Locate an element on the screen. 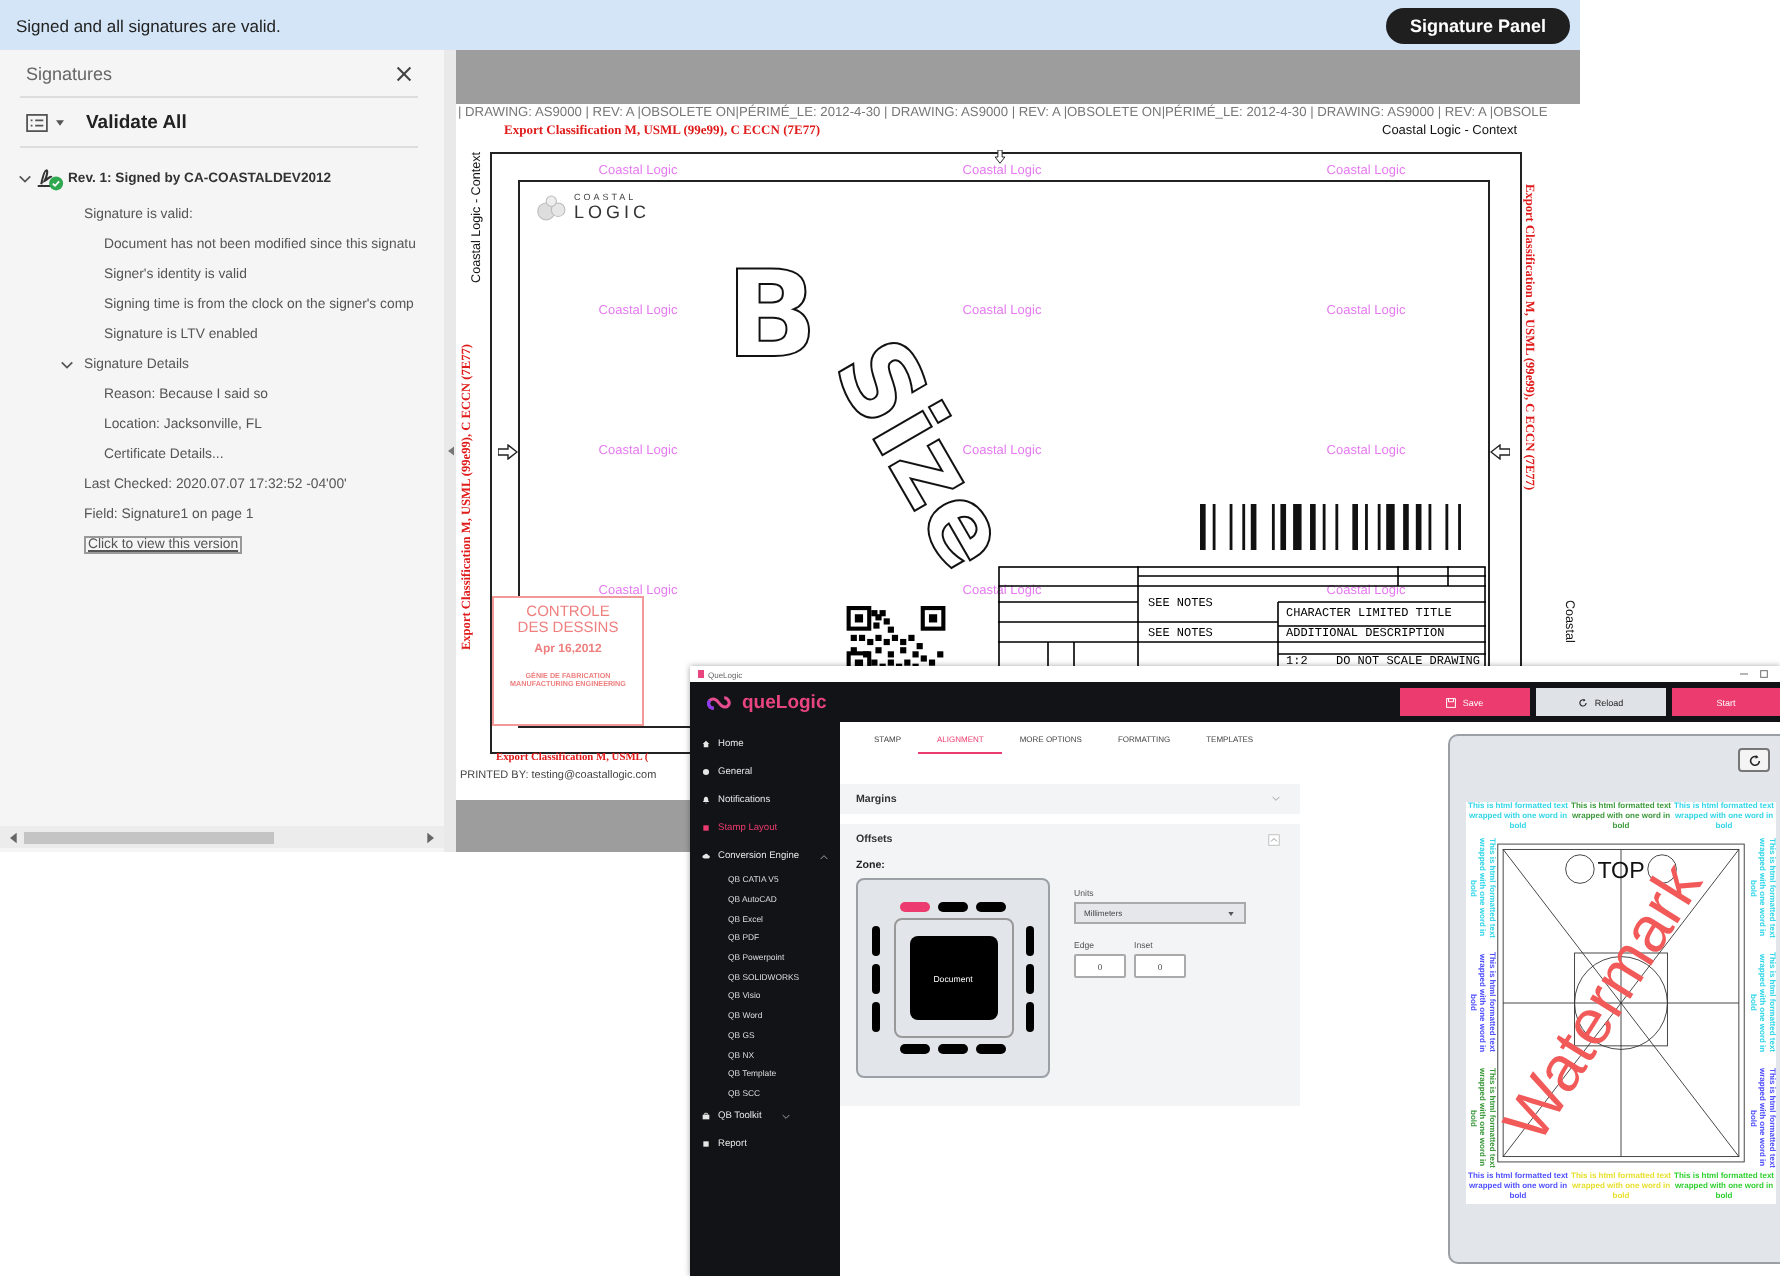 This screenshot has width=1780, height=1276. validate-all-button: Validate All is located at coordinates (136, 122).